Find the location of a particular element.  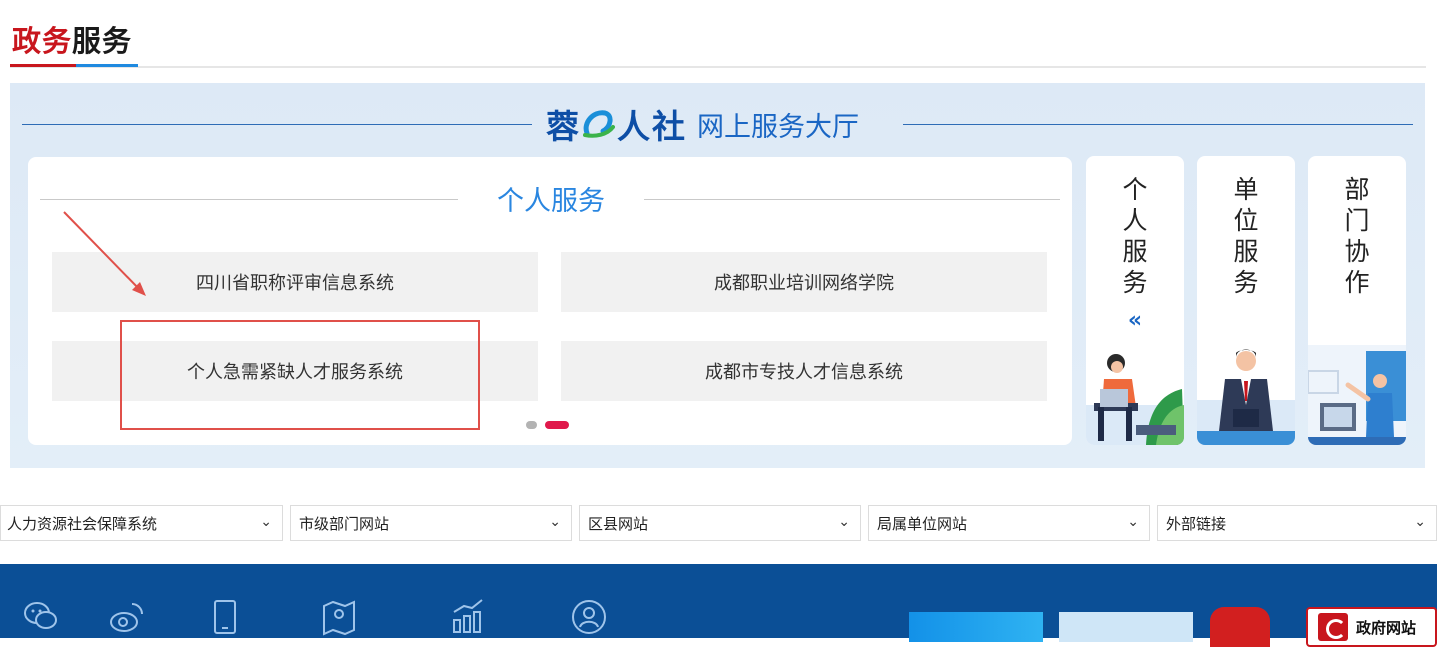

tab-department-char-1: 部 is located at coordinates (1357, 189).